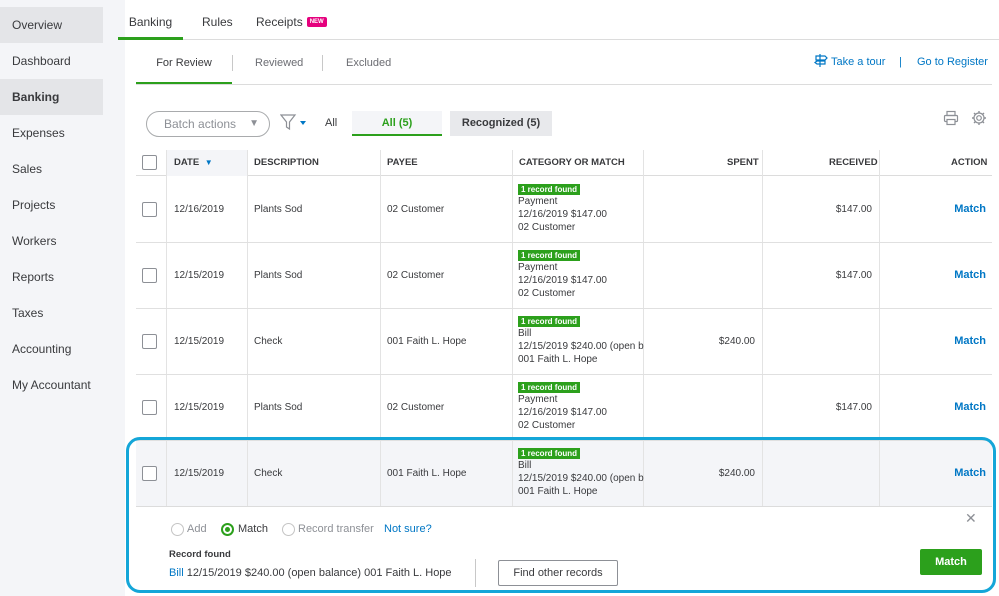  What do you see at coordinates (408, 529) in the screenshot?
I see `not-sure-link: Not sure?` at bounding box center [408, 529].